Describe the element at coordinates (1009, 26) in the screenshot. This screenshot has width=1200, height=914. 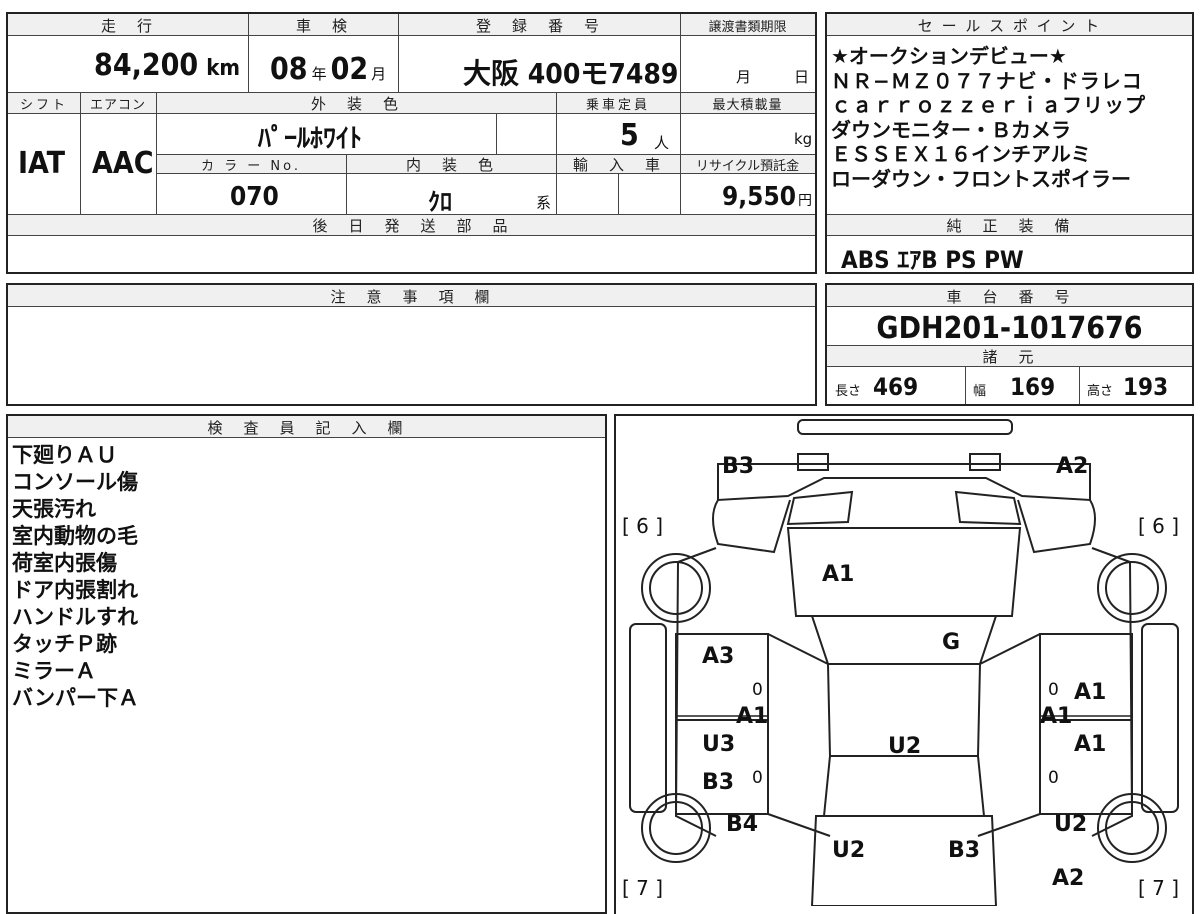
I see `sales-point-label: セ ー ル ス ポ イ ン ト` at that location.